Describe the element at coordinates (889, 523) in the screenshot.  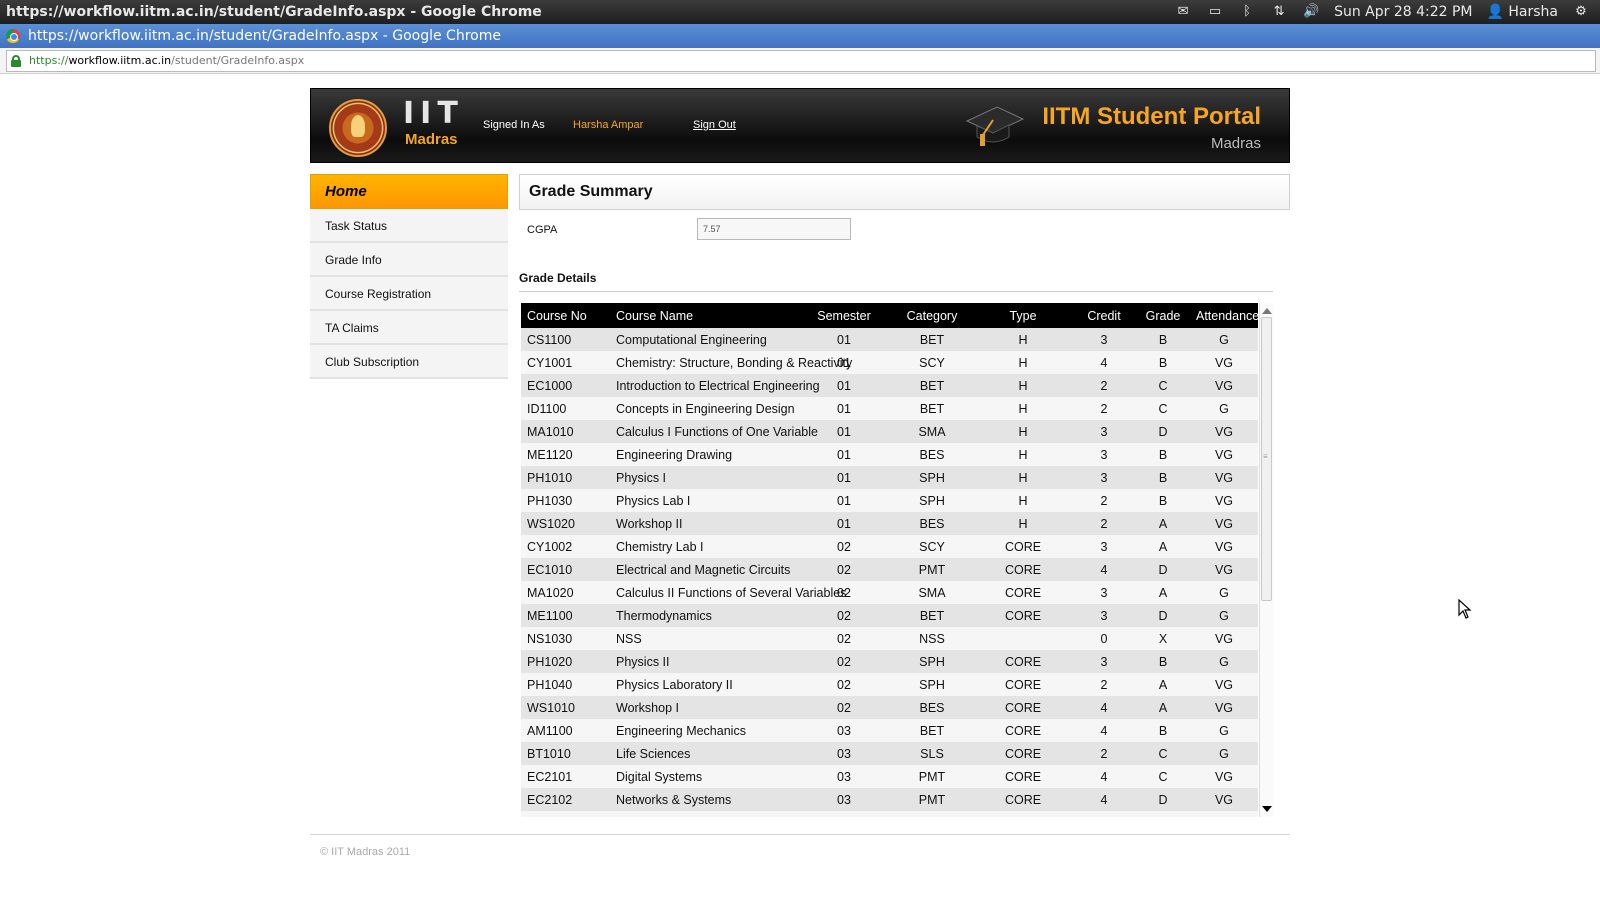
I see `table-row: WS1020 Workshop II 01 BES H 2 A VG` at that location.